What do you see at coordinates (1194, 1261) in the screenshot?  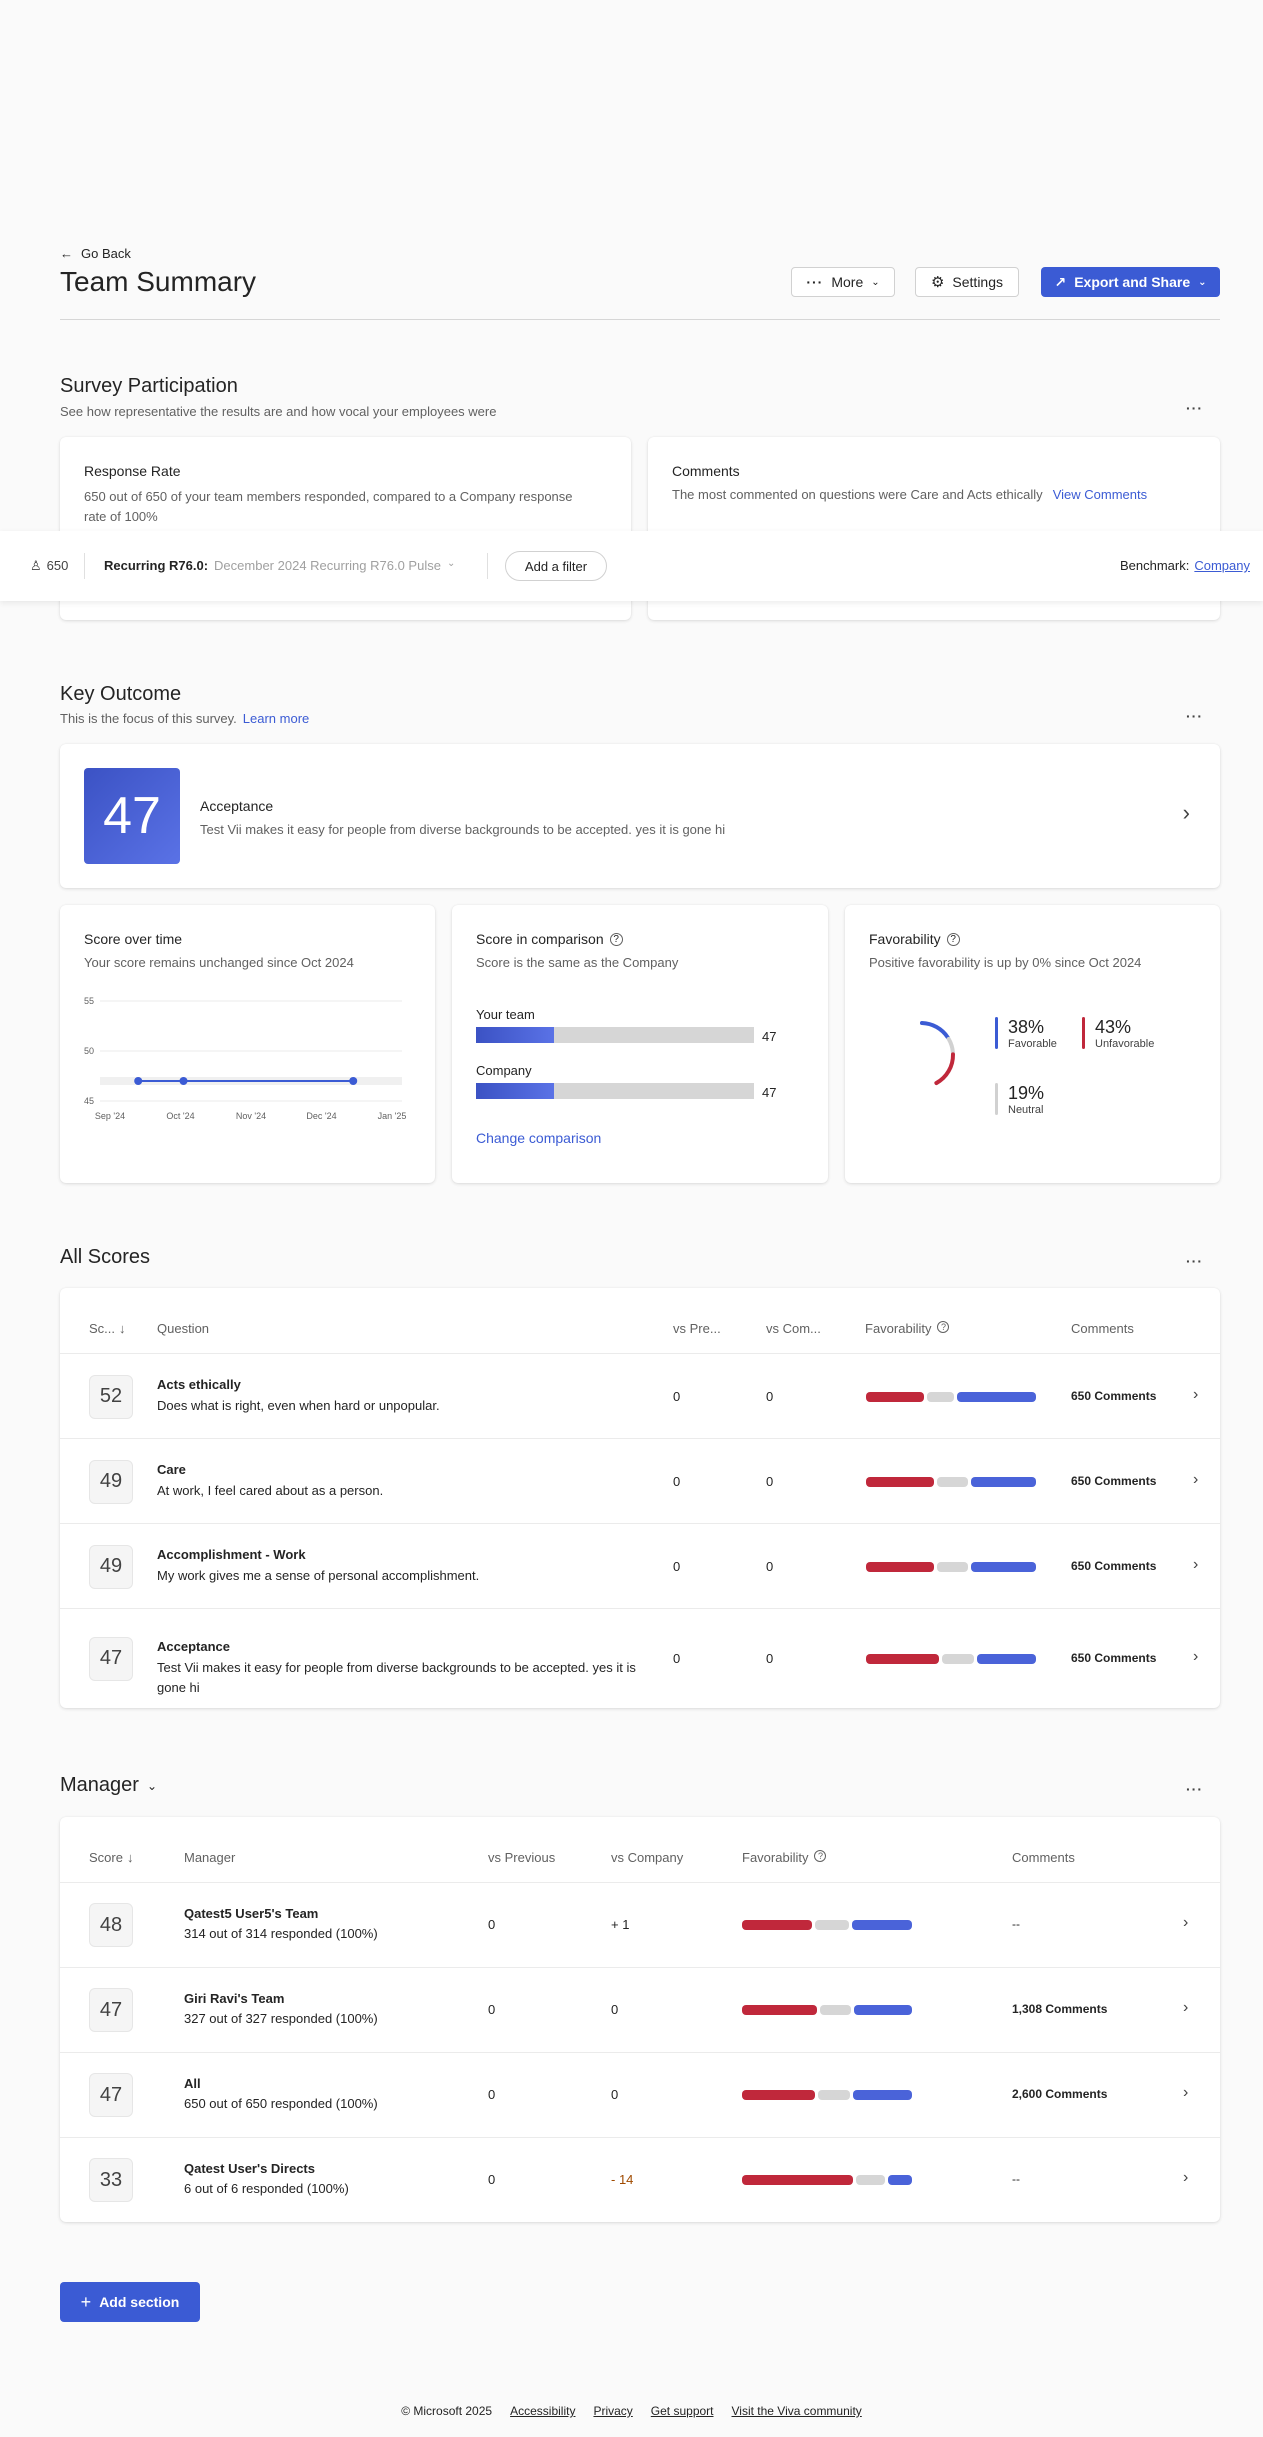 I see `all-scores-more-icon: ···` at bounding box center [1194, 1261].